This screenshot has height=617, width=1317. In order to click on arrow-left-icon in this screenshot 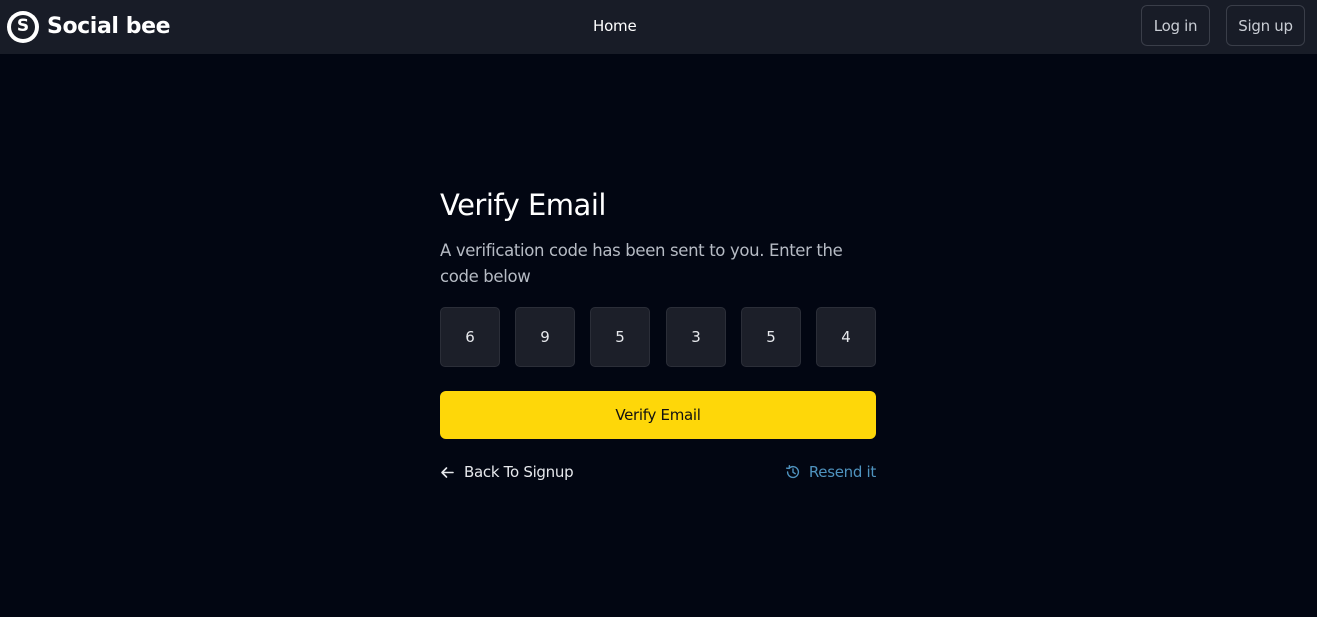, I will do `click(447, 472)`.